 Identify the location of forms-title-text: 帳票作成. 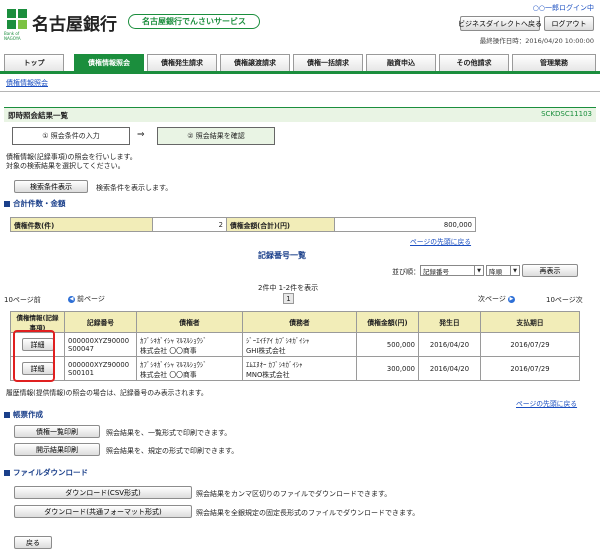
(28, 414).